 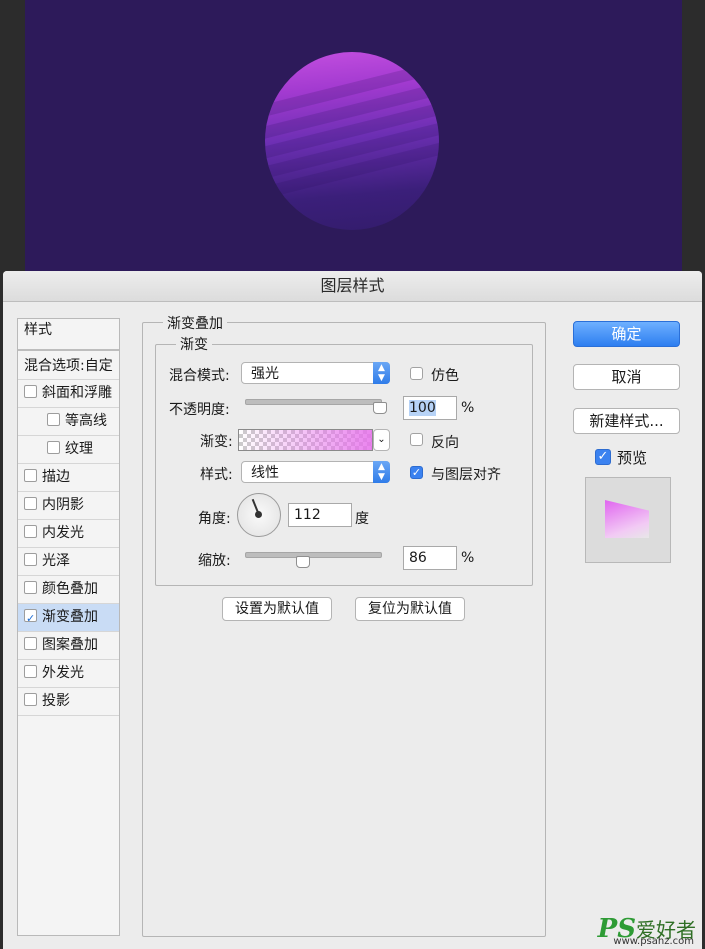 I want to click on preview-checkbox: ✓, so click(x=603, y=457).